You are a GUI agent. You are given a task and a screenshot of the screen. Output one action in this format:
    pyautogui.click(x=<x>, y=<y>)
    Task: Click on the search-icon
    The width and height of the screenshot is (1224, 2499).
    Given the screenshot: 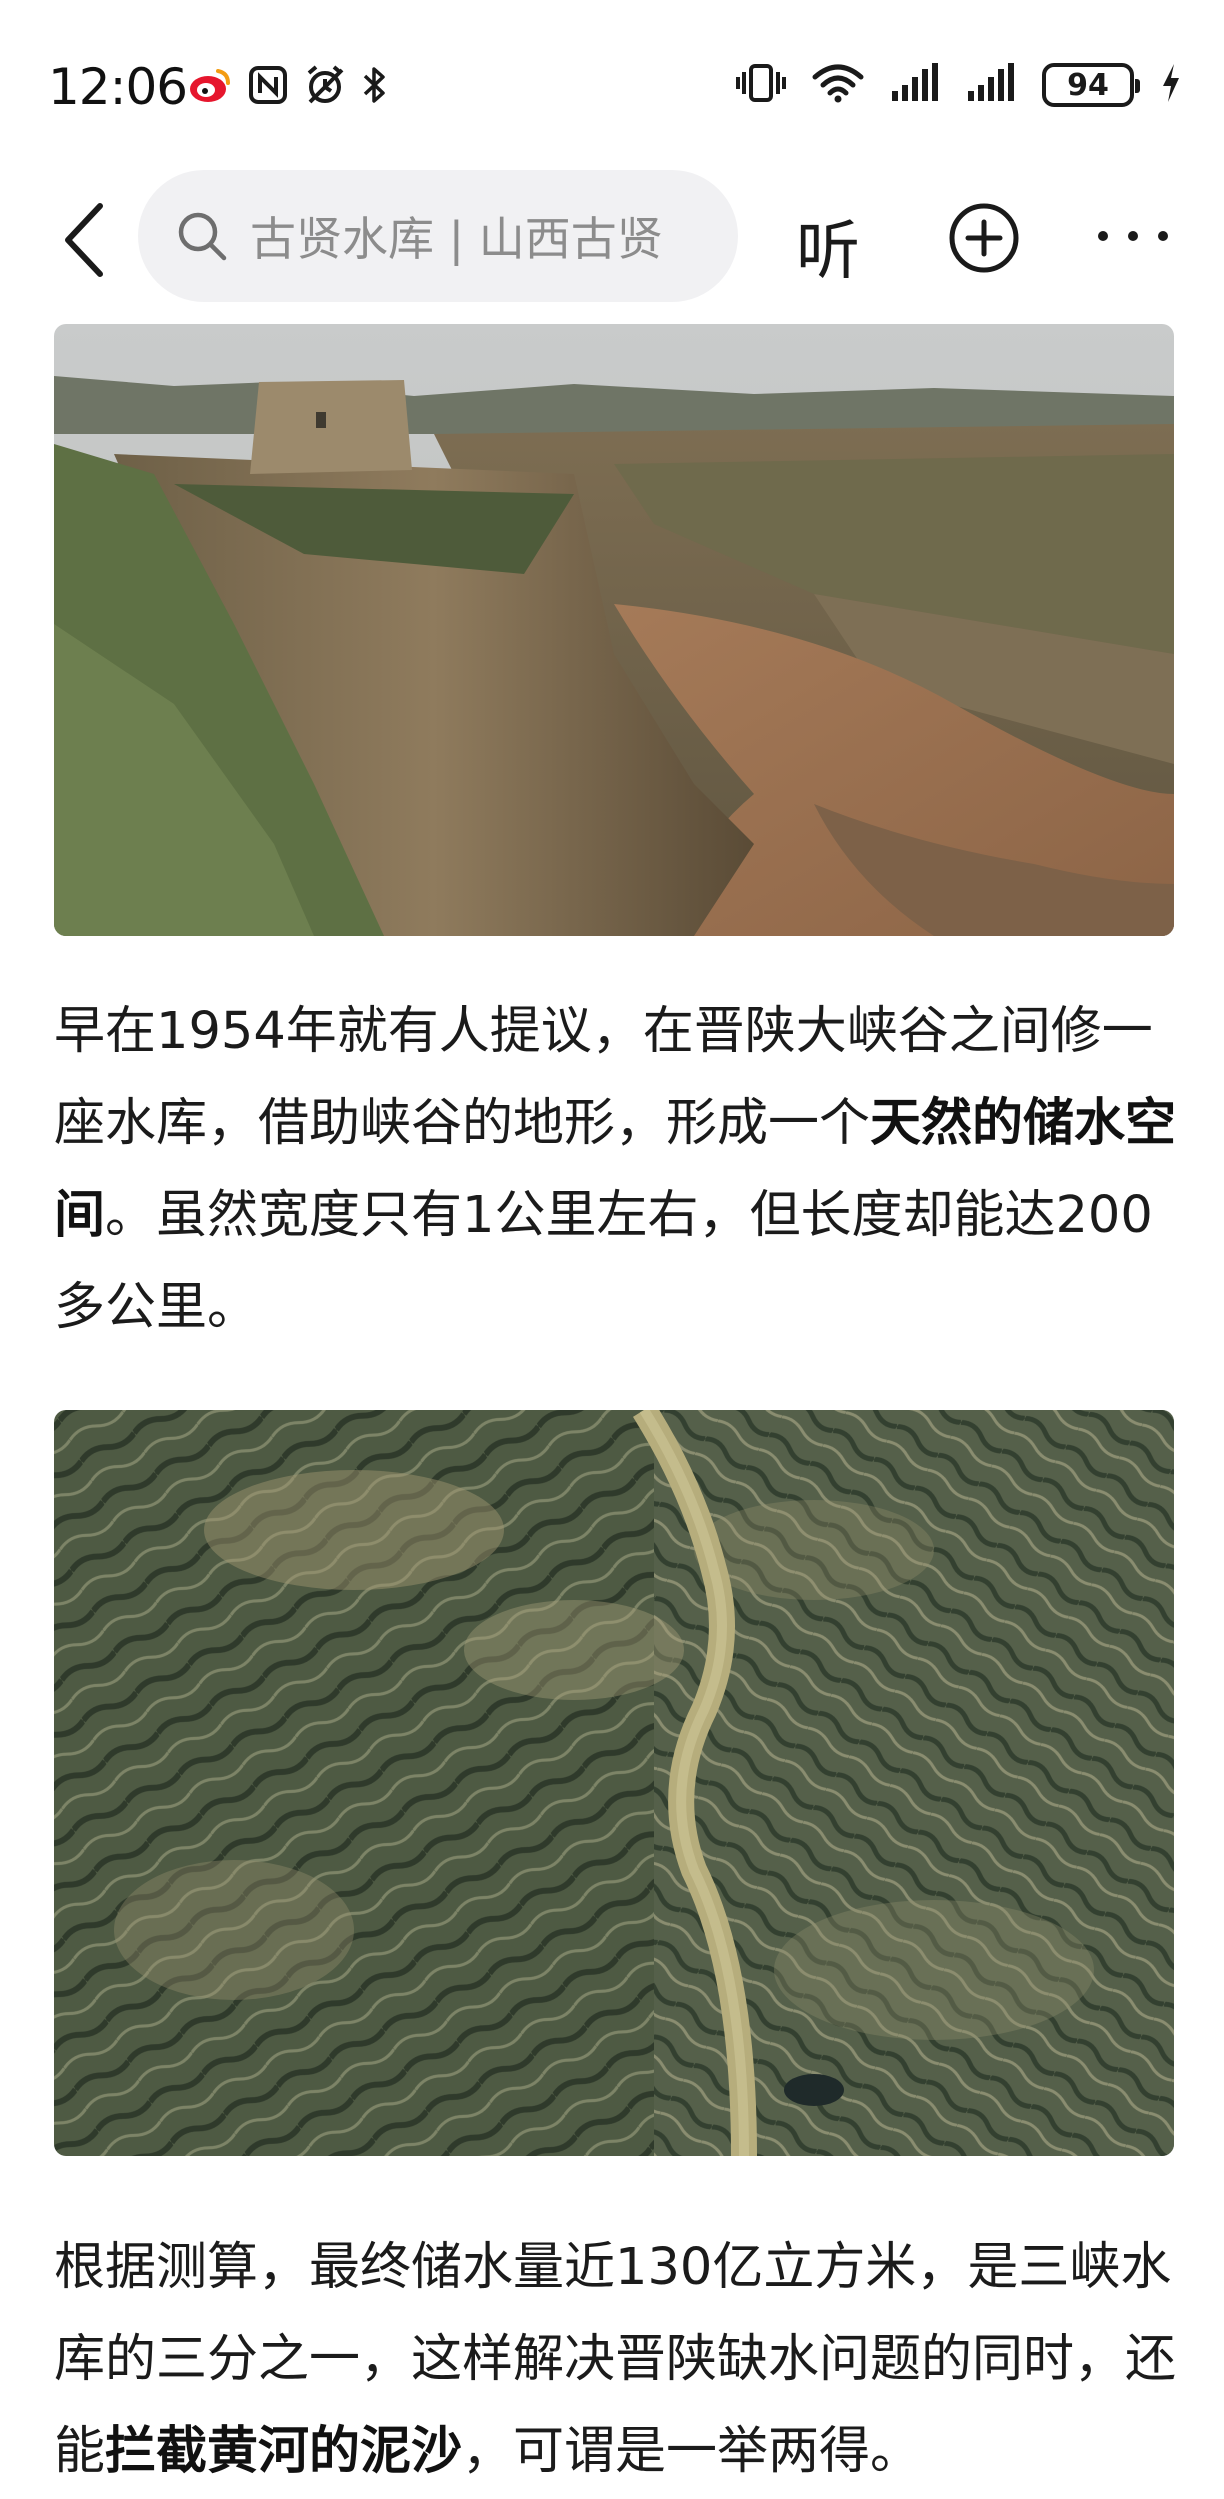 What is the action you would take?
    pyautogui.click(x=202, y=236)
    